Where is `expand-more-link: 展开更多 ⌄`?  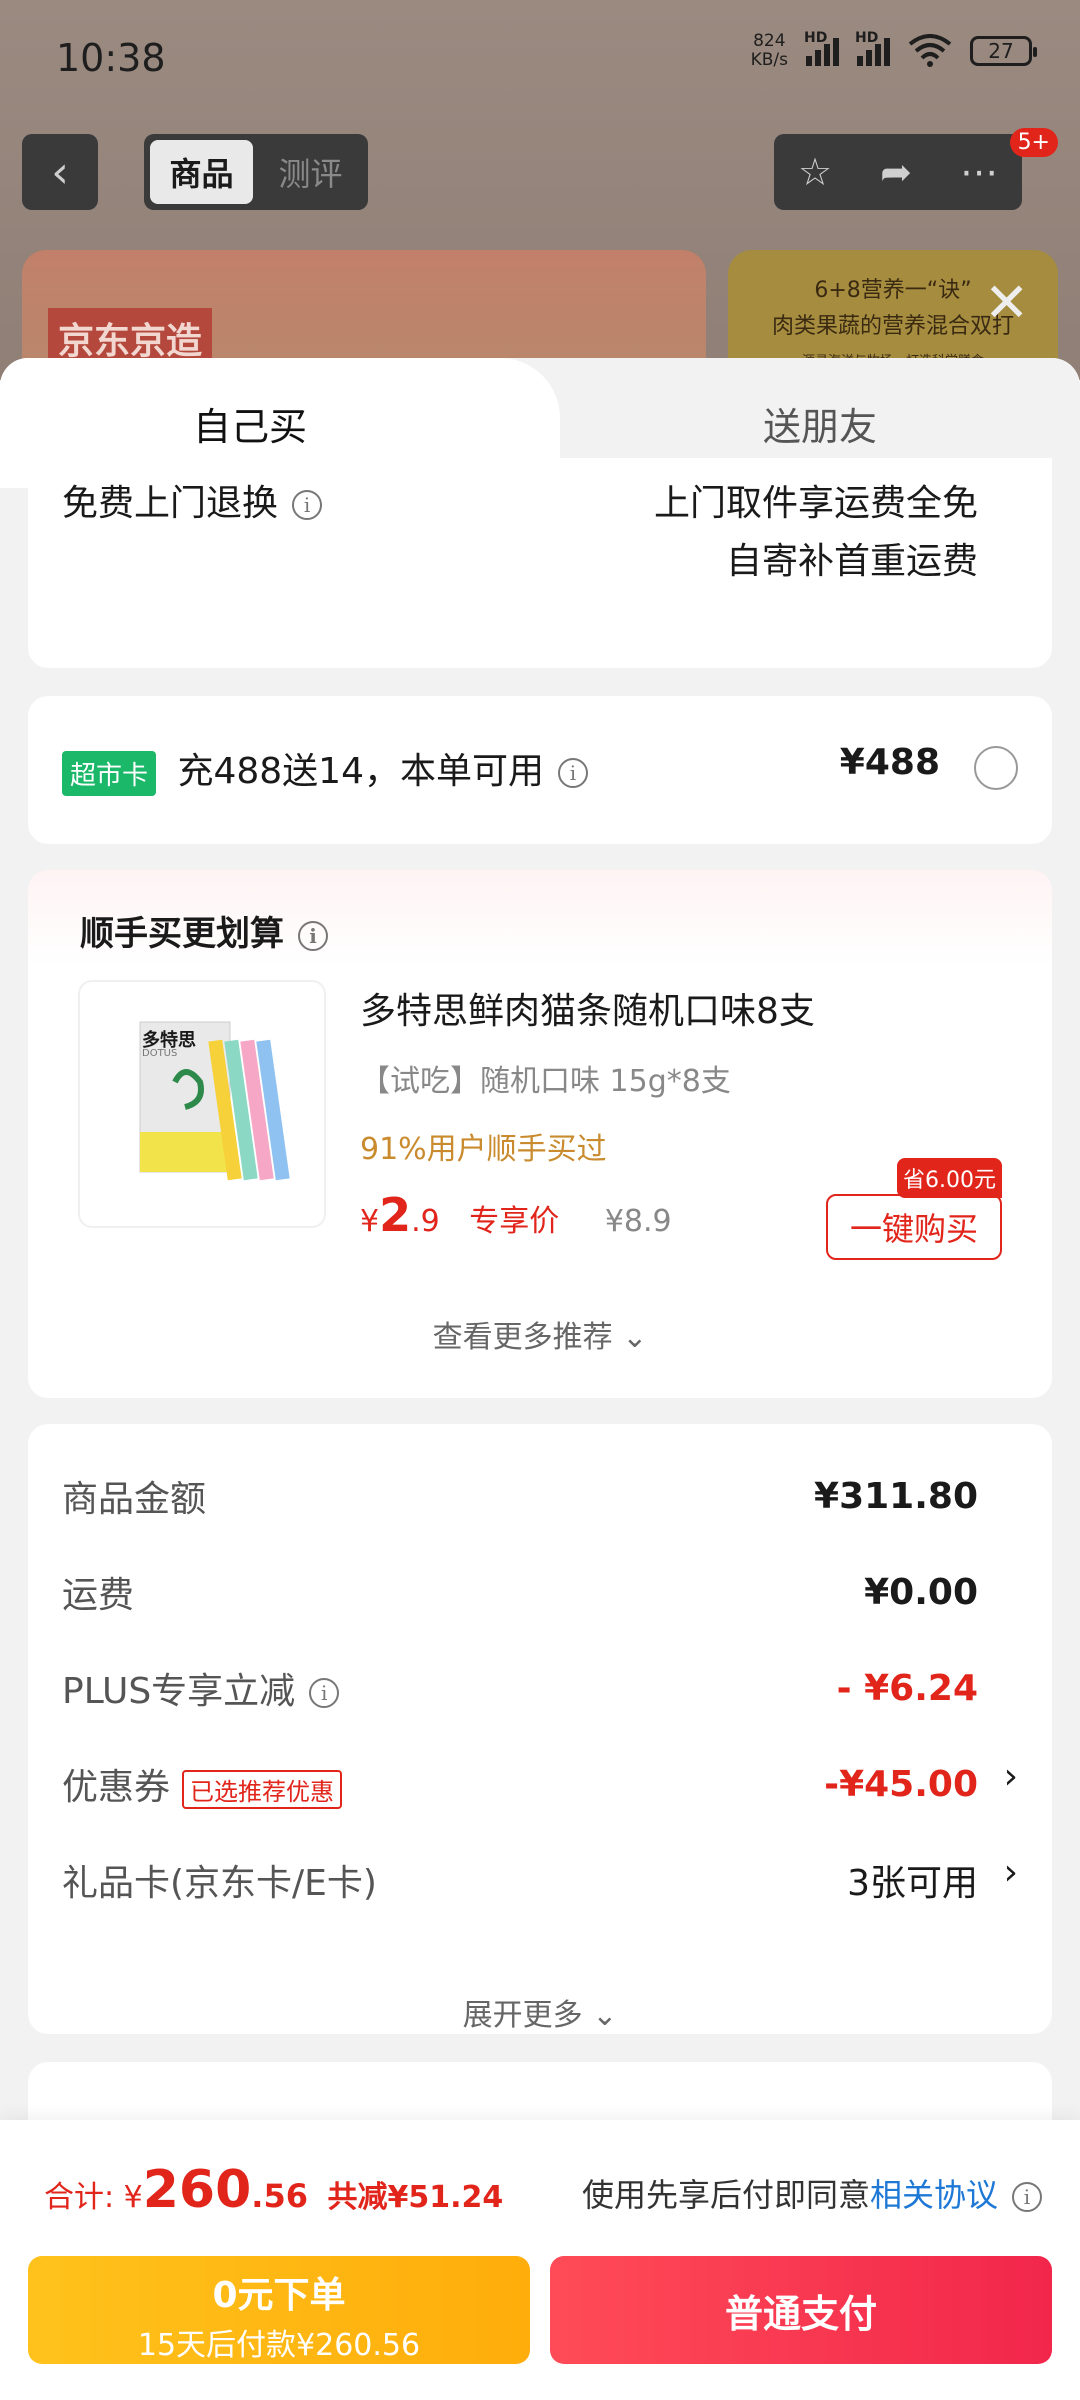 expand-more-link: 展开更多 ⌄ is located at coordinates (540, 2012).